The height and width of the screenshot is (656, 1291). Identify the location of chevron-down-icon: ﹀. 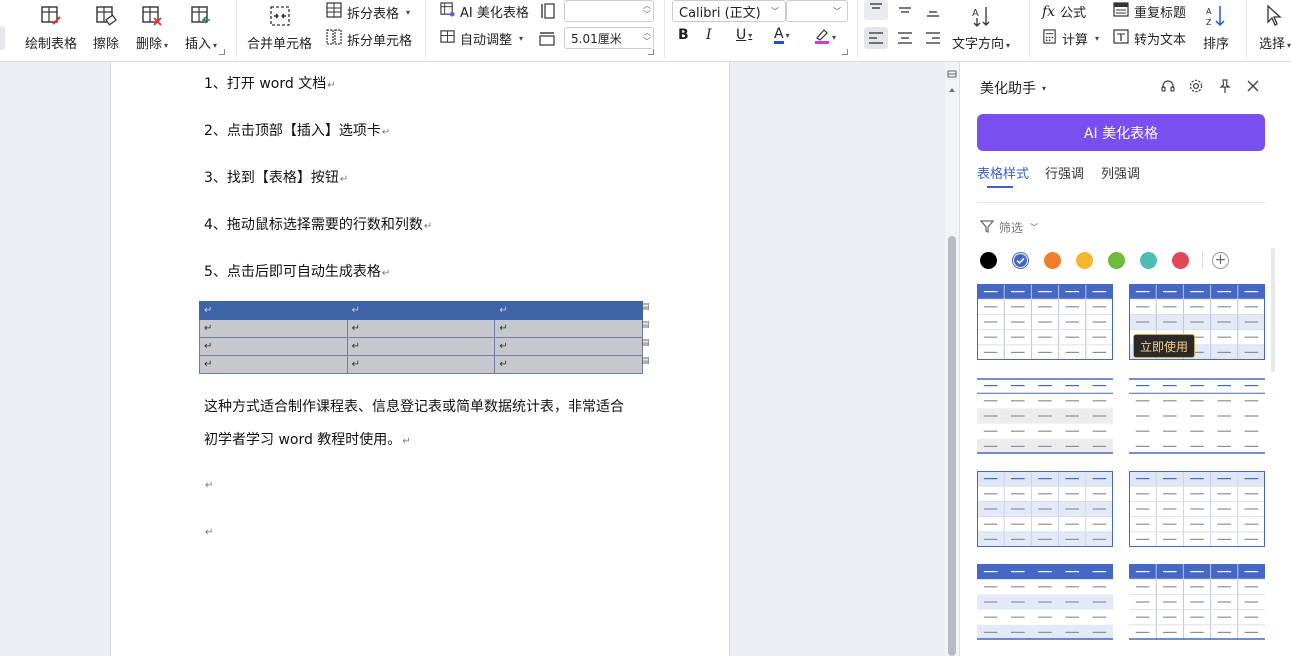
(1034, 227).